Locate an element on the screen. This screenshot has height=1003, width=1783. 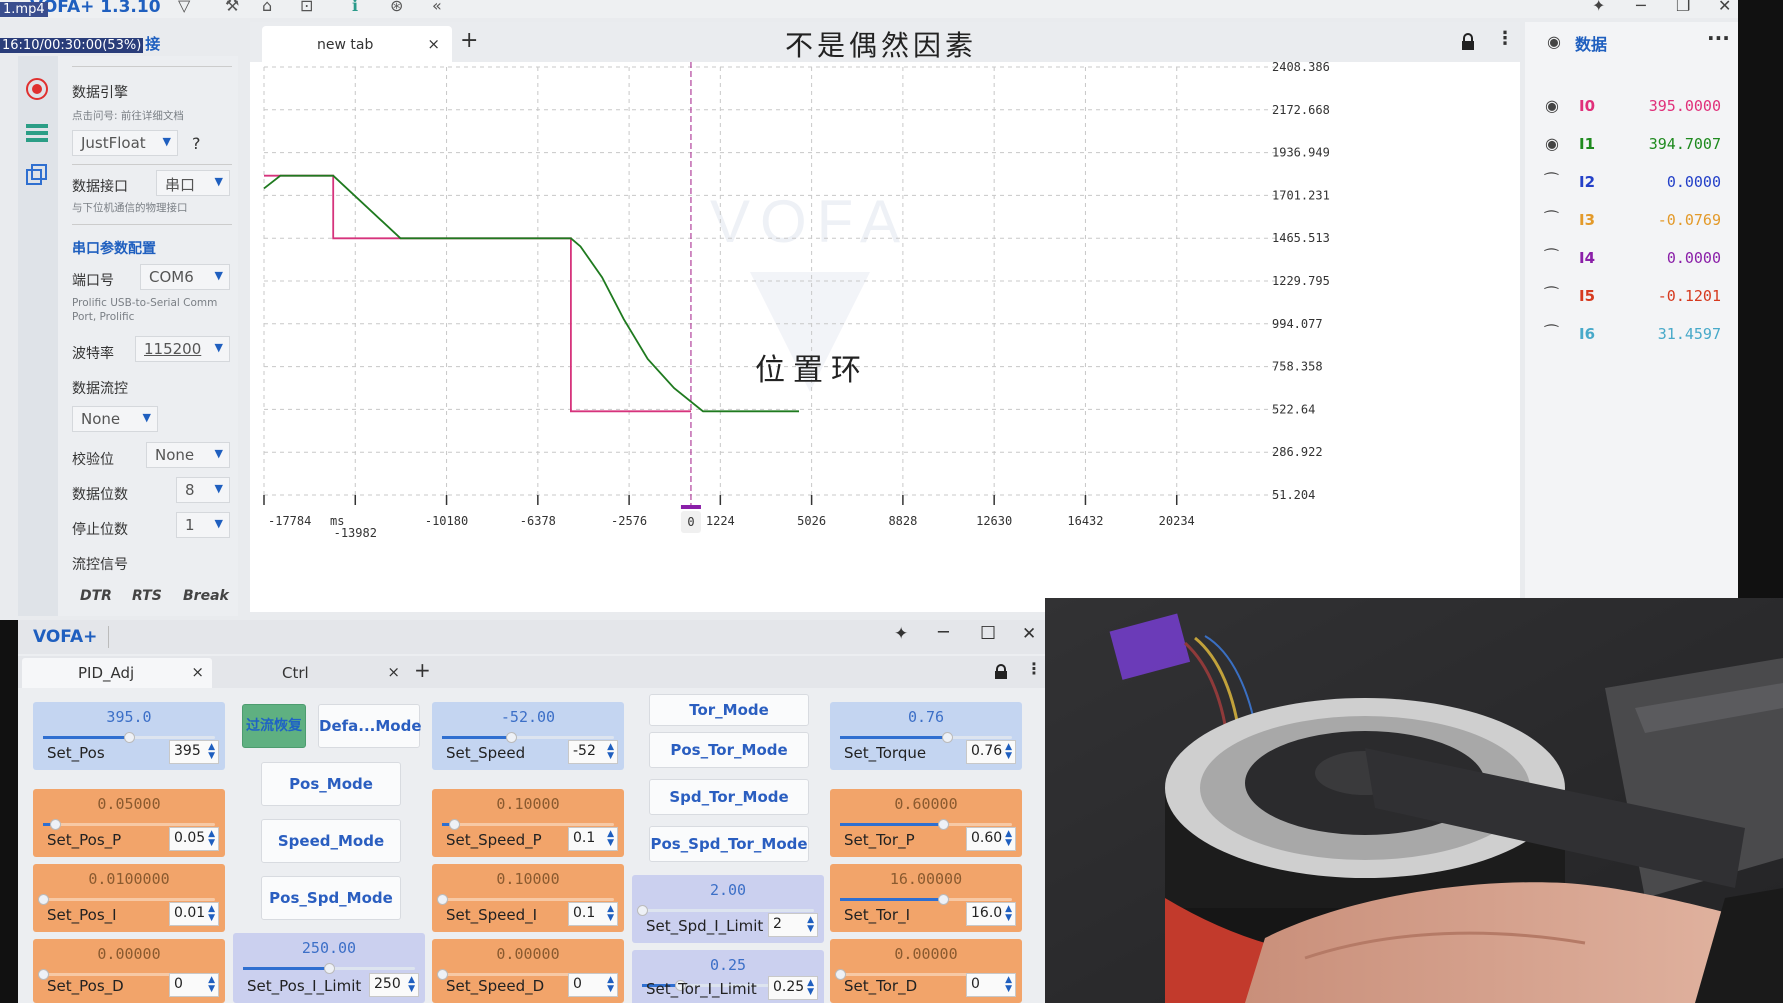
pos-tor-mode-button: Pos_Tor_Mode is located at coordinates (729, 750).